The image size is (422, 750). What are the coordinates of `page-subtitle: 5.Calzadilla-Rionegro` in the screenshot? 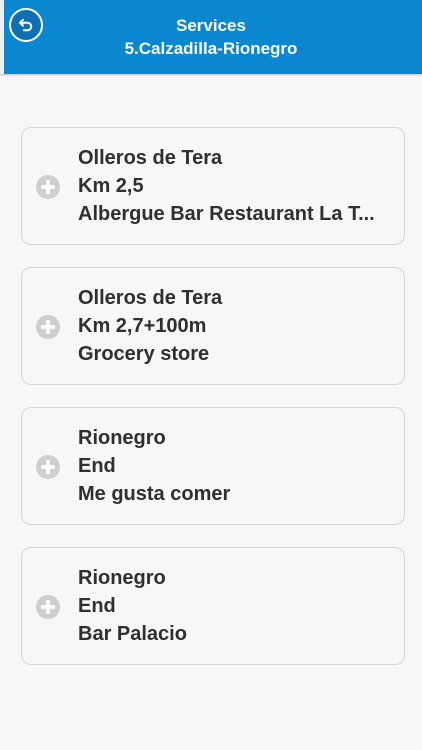 It's located at (211, 48).